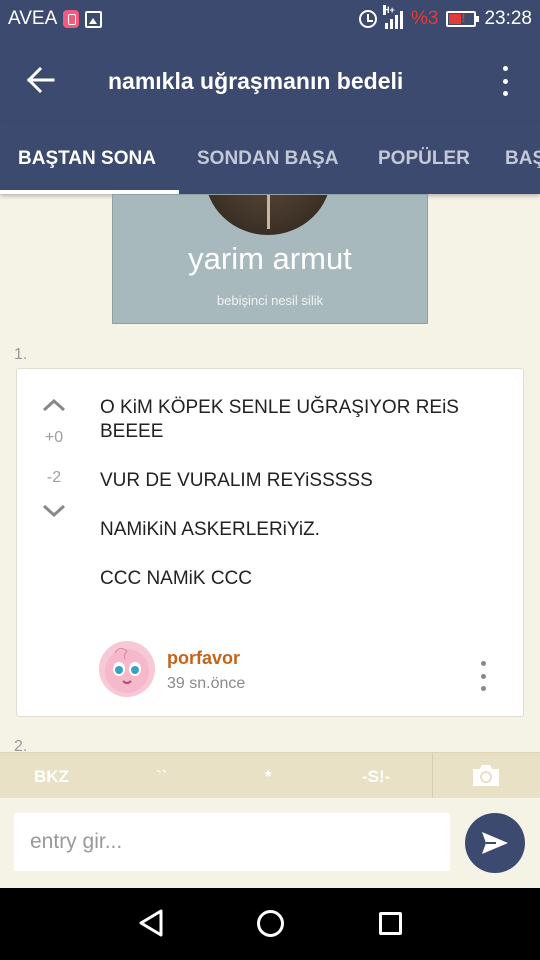  Describe the element at coordinates (41, 80) in the screenshot. I see `back-arrow-icon` at that location.